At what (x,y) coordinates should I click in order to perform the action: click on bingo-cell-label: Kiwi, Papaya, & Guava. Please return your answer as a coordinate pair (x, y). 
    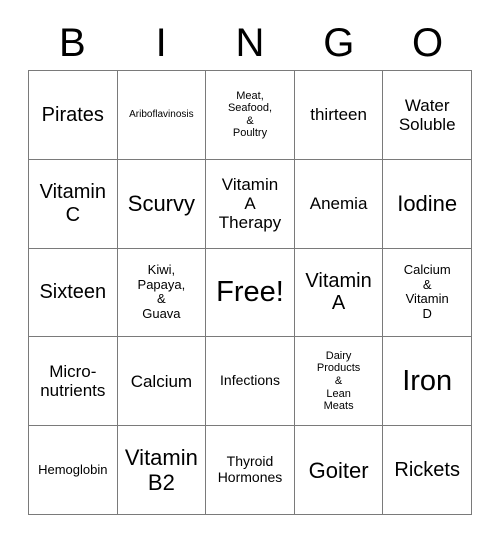
    Looking at the image, I should click on (161, 291).